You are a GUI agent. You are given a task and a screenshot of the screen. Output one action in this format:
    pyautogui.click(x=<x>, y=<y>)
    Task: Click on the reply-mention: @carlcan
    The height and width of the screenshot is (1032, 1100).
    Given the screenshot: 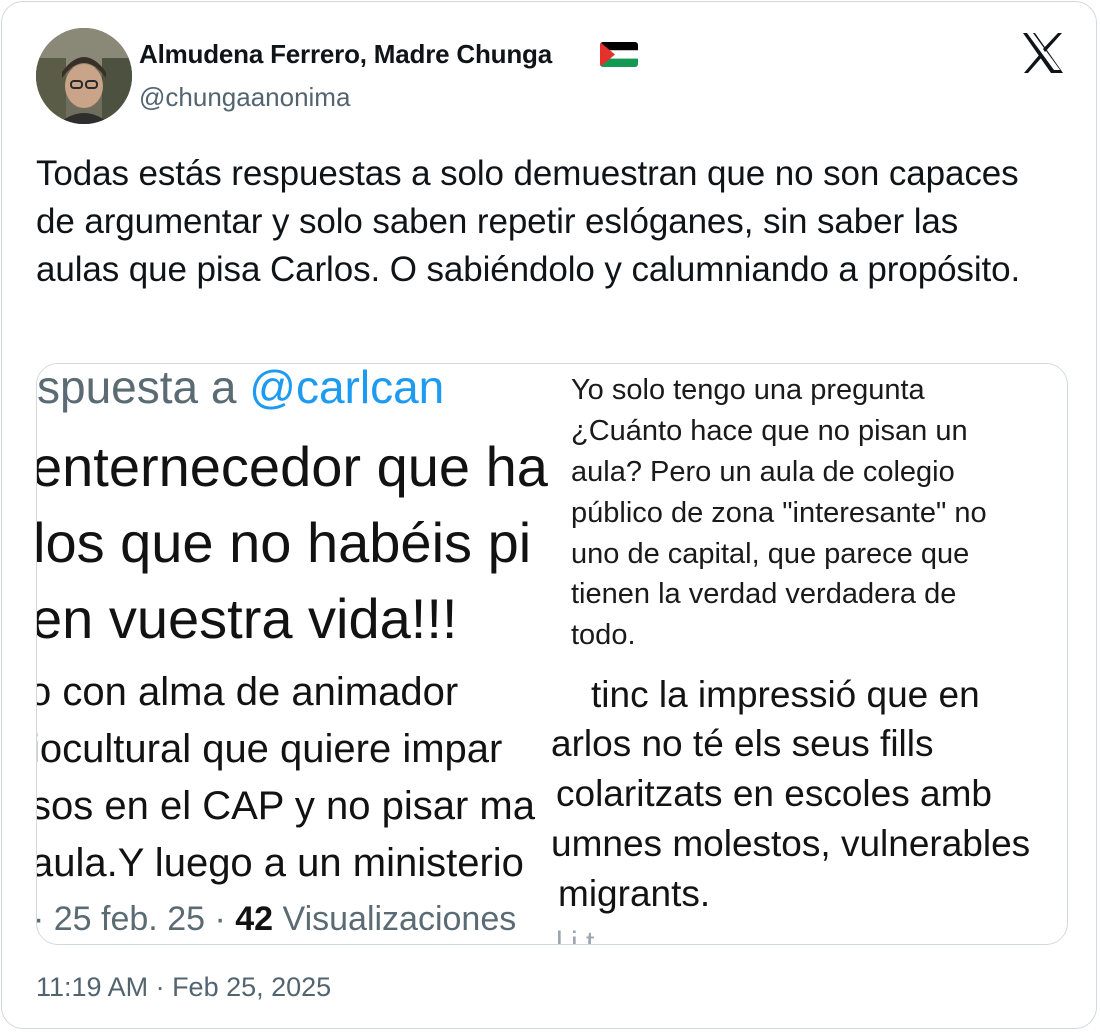 What is the action you would take?
    pyautogui.click(x=347, y=388)
    